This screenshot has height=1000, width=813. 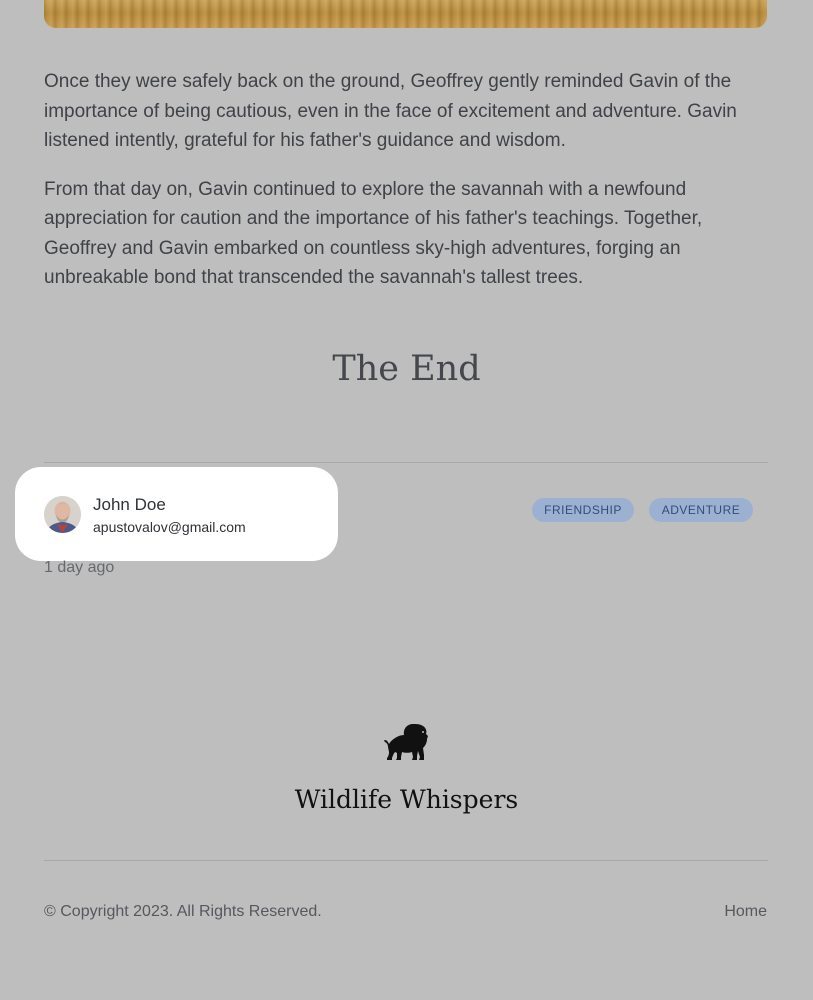 I want to click on divider, so click(x=406, y=462).